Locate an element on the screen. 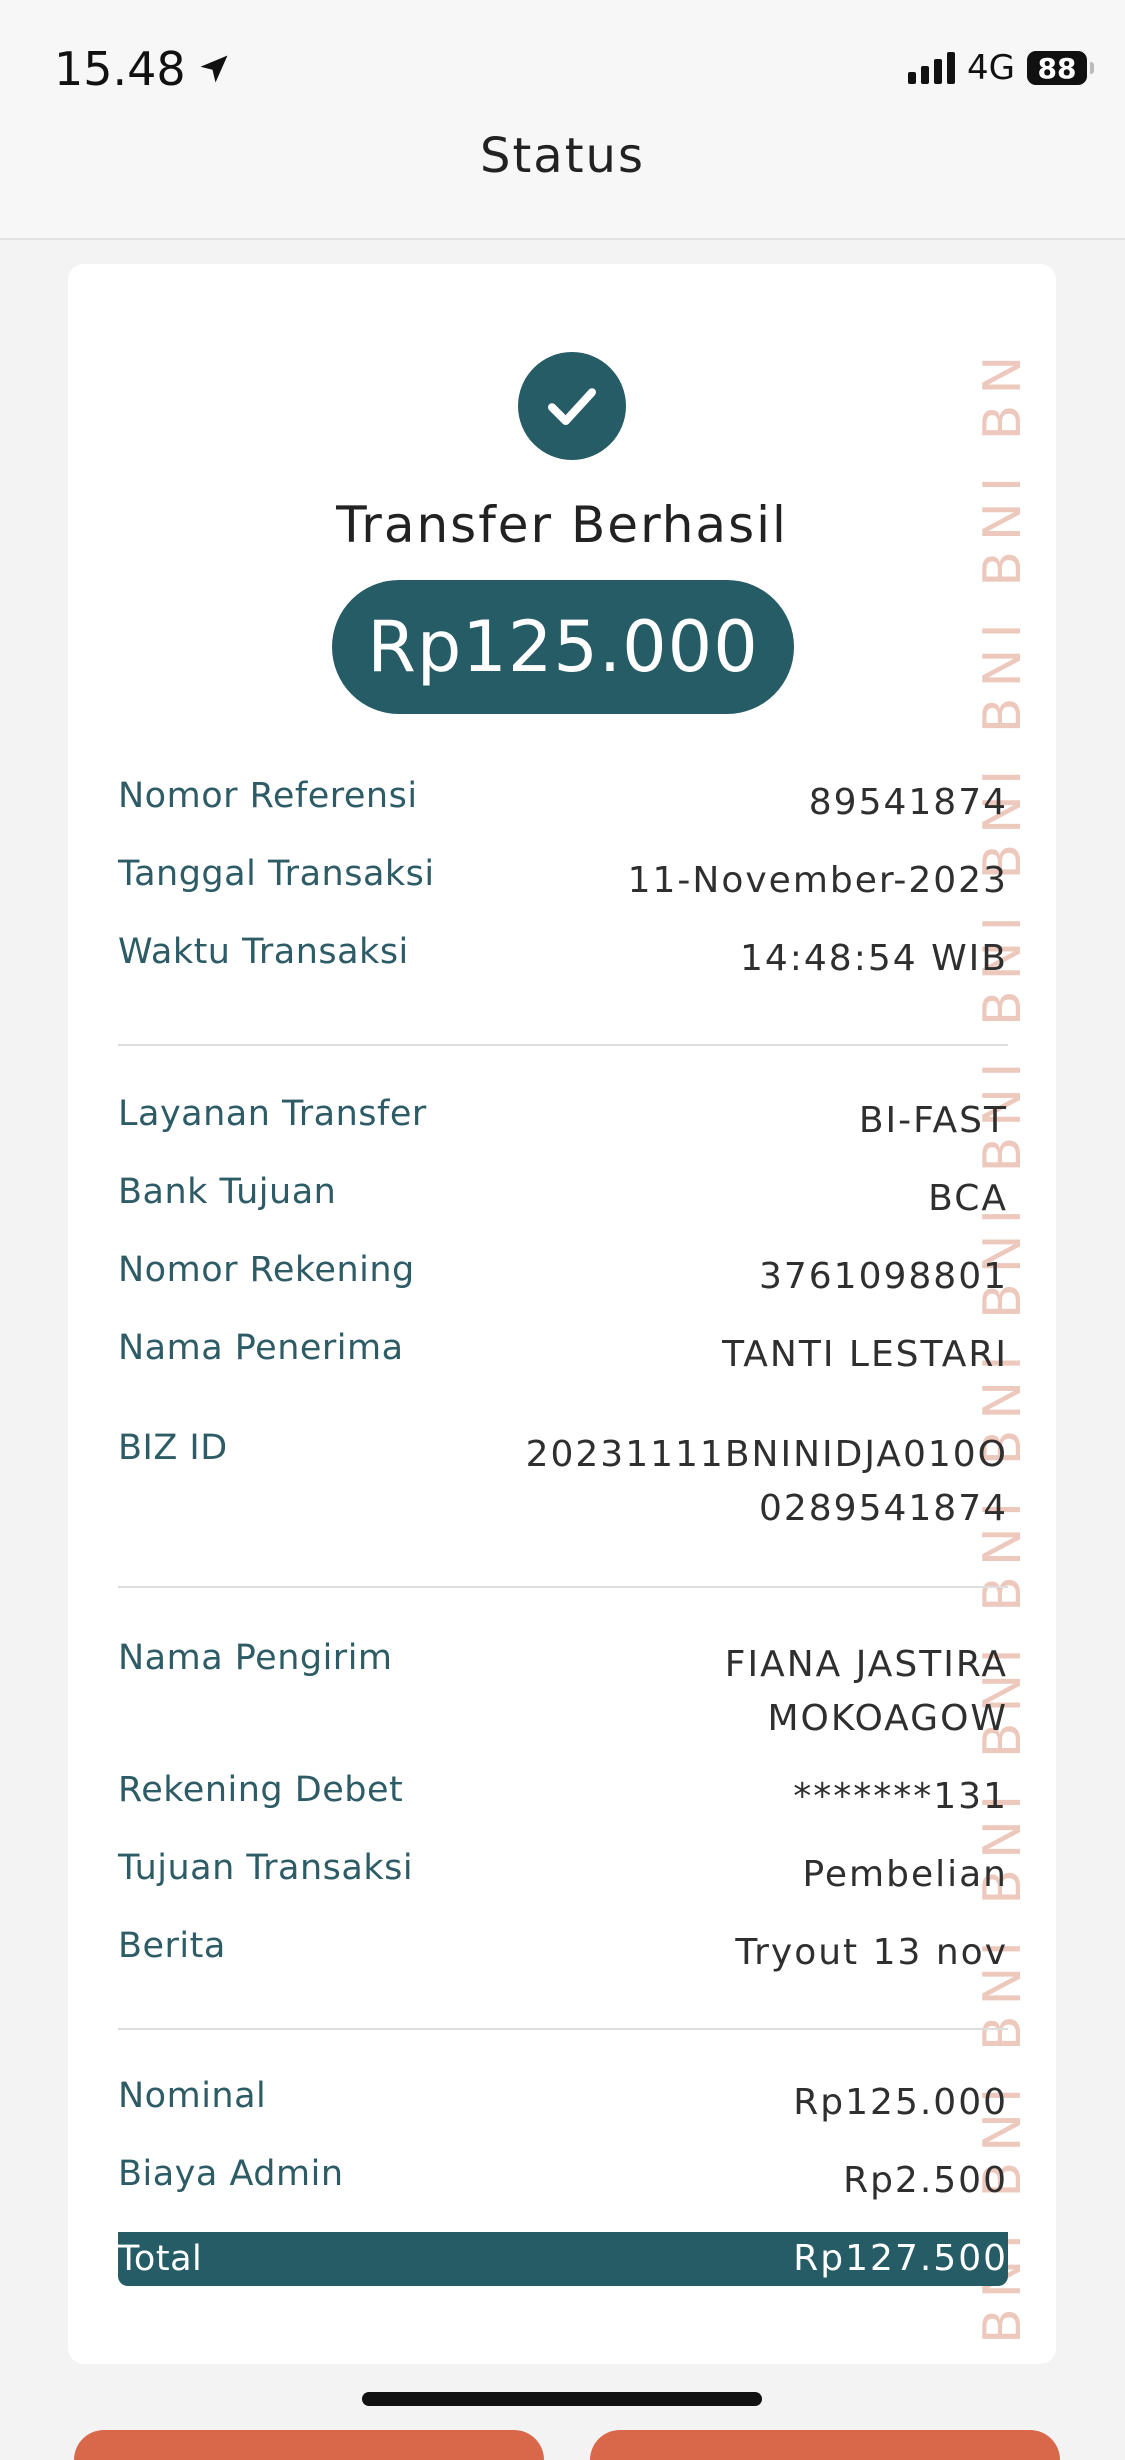 The height and width of the screenshot is (2460, 1125). status-indicators: 4G 88 is located at coordinates (1001, 68).